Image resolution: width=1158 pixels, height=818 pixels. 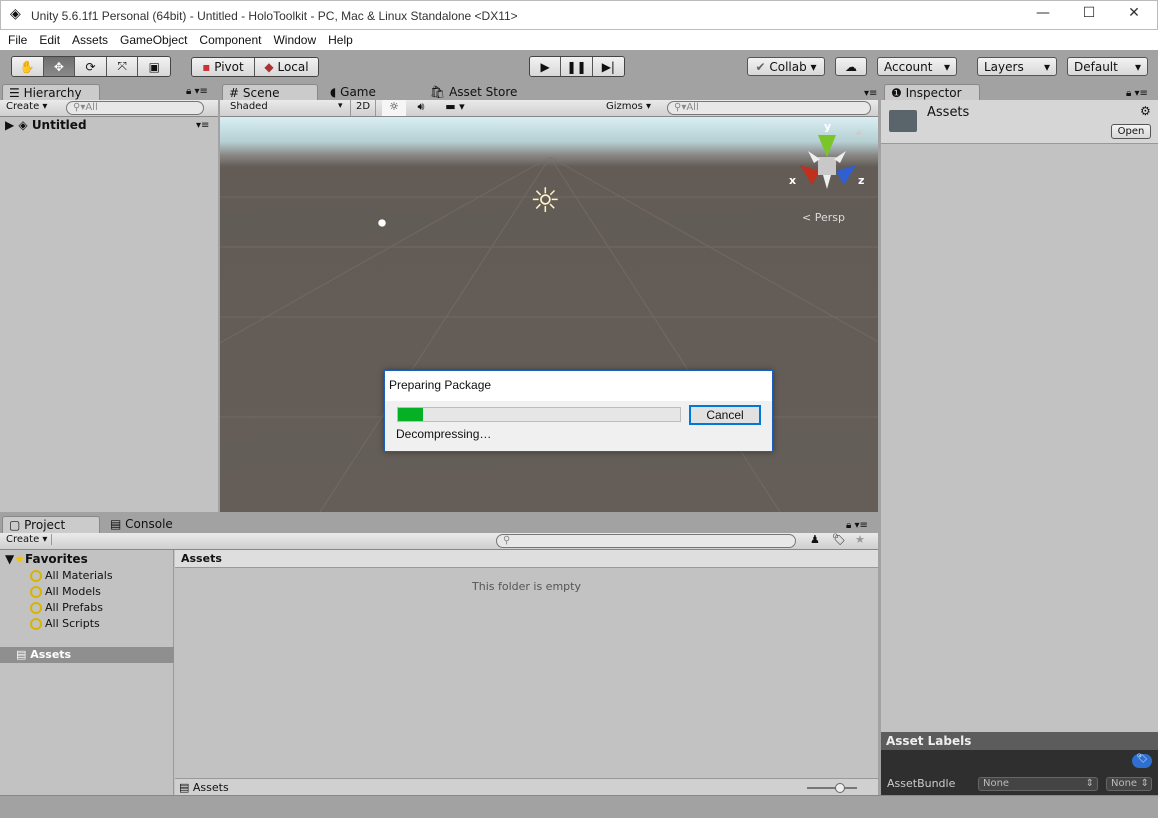 What do you see at coordinates (1107, 66) in the screenshot?
I see `layout-dropdown: Default ▾` at bounding box center [1107, 66].